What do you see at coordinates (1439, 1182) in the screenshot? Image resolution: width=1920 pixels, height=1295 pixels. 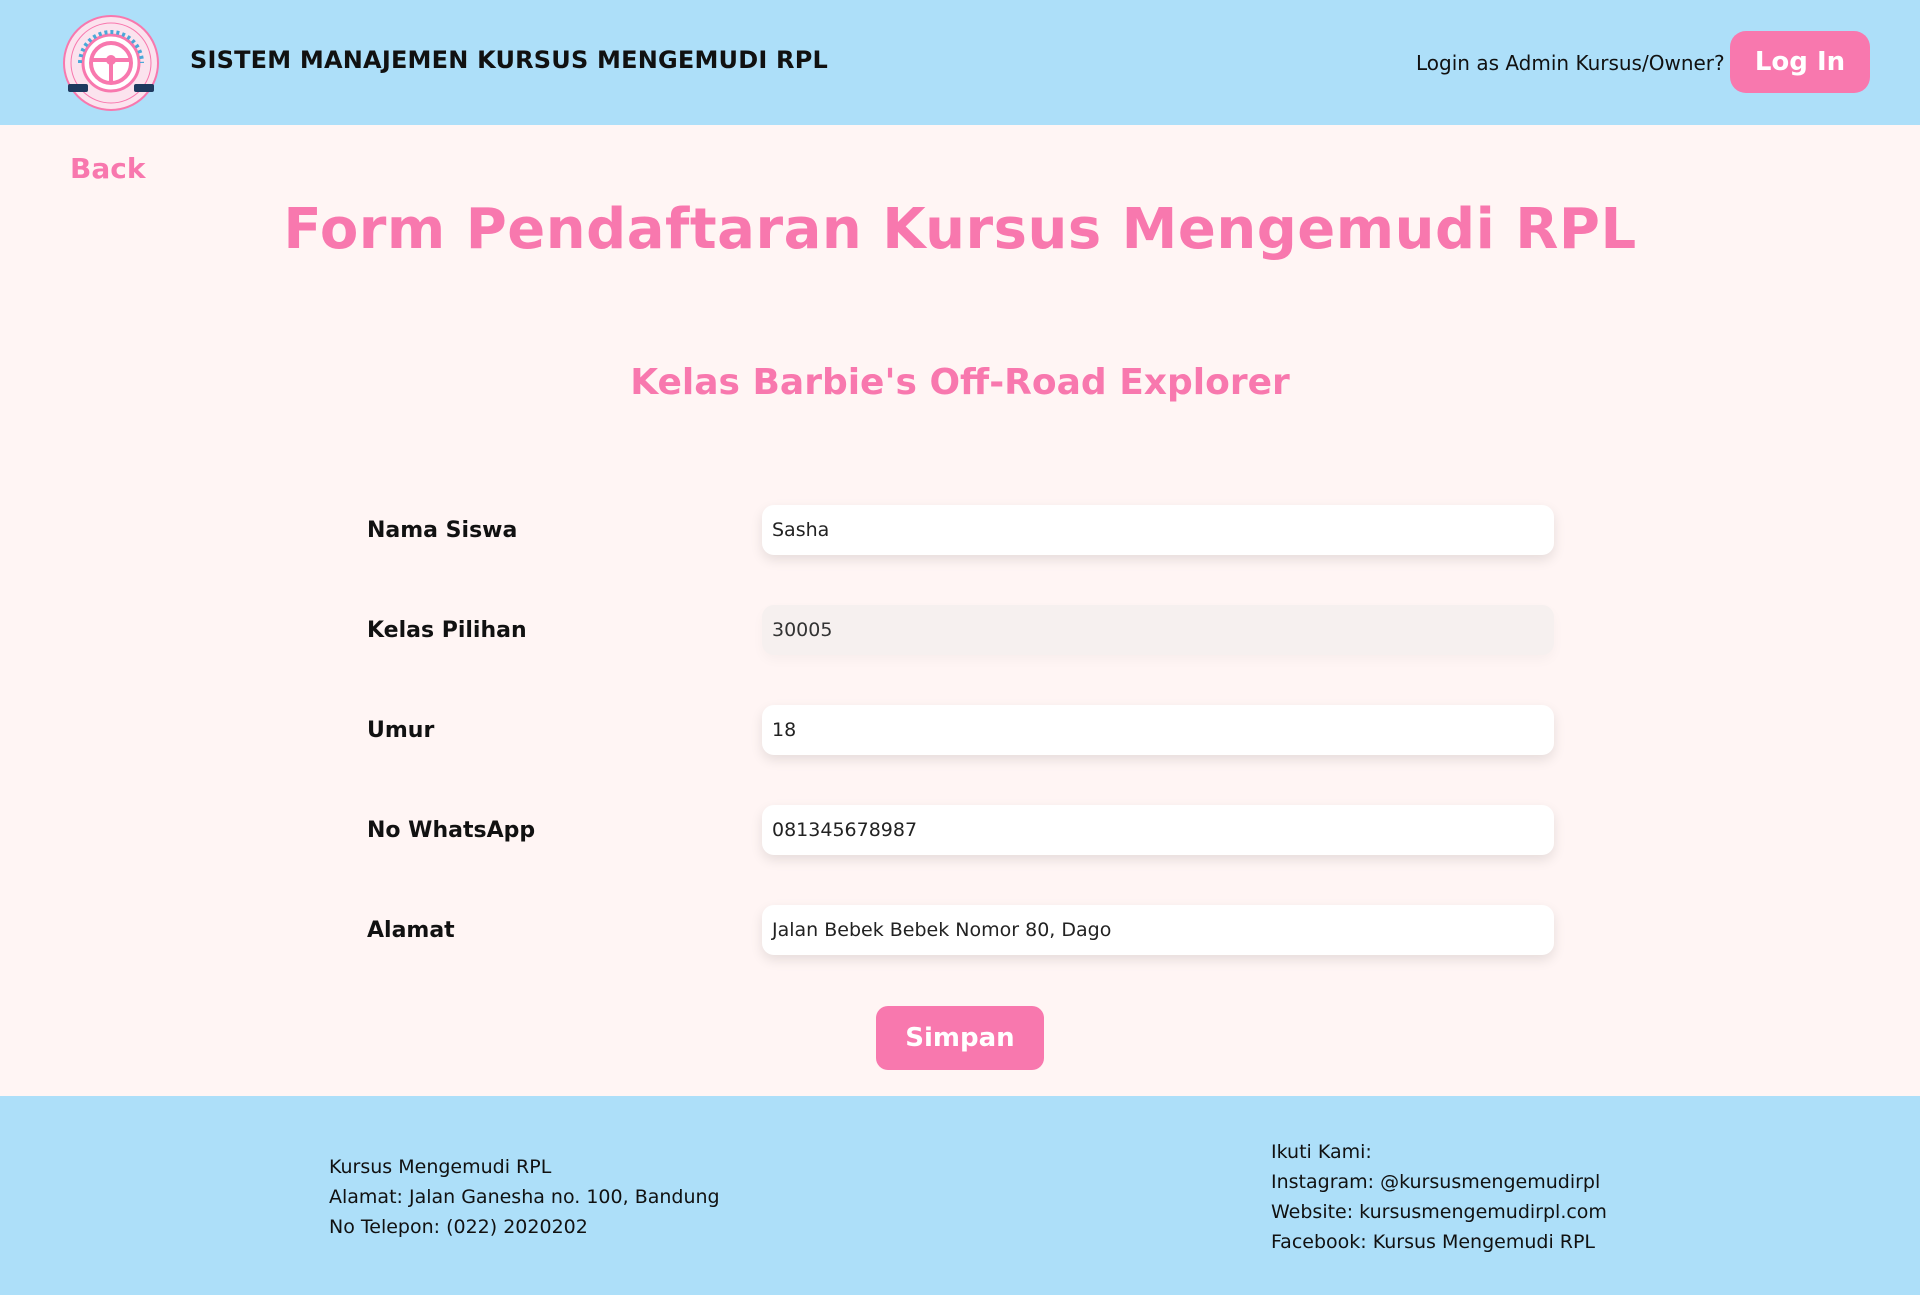 I see `footer-instagram: Instagram: @kursusmengemudirpl` at bounding box center [1439, 1182].